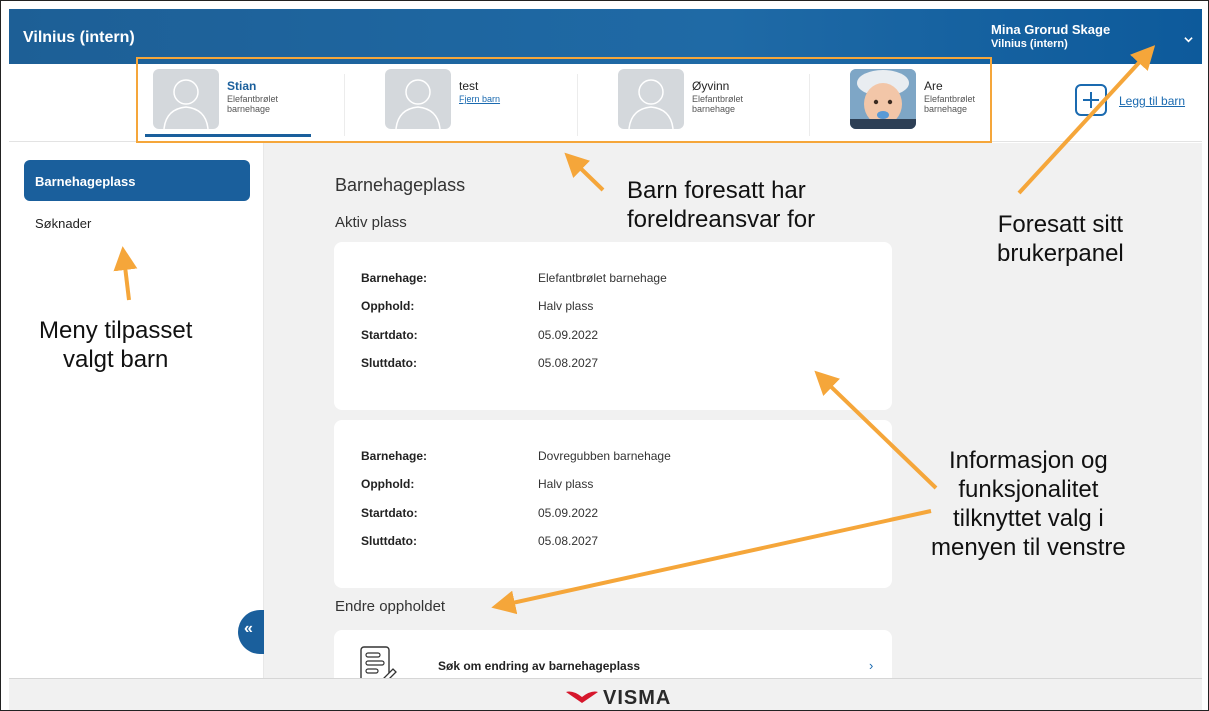 This screenshot has width=1209, height=711. Describe the element at coordinates (564, 100) in the screenshot. I see `children-highlight-box` at that location.